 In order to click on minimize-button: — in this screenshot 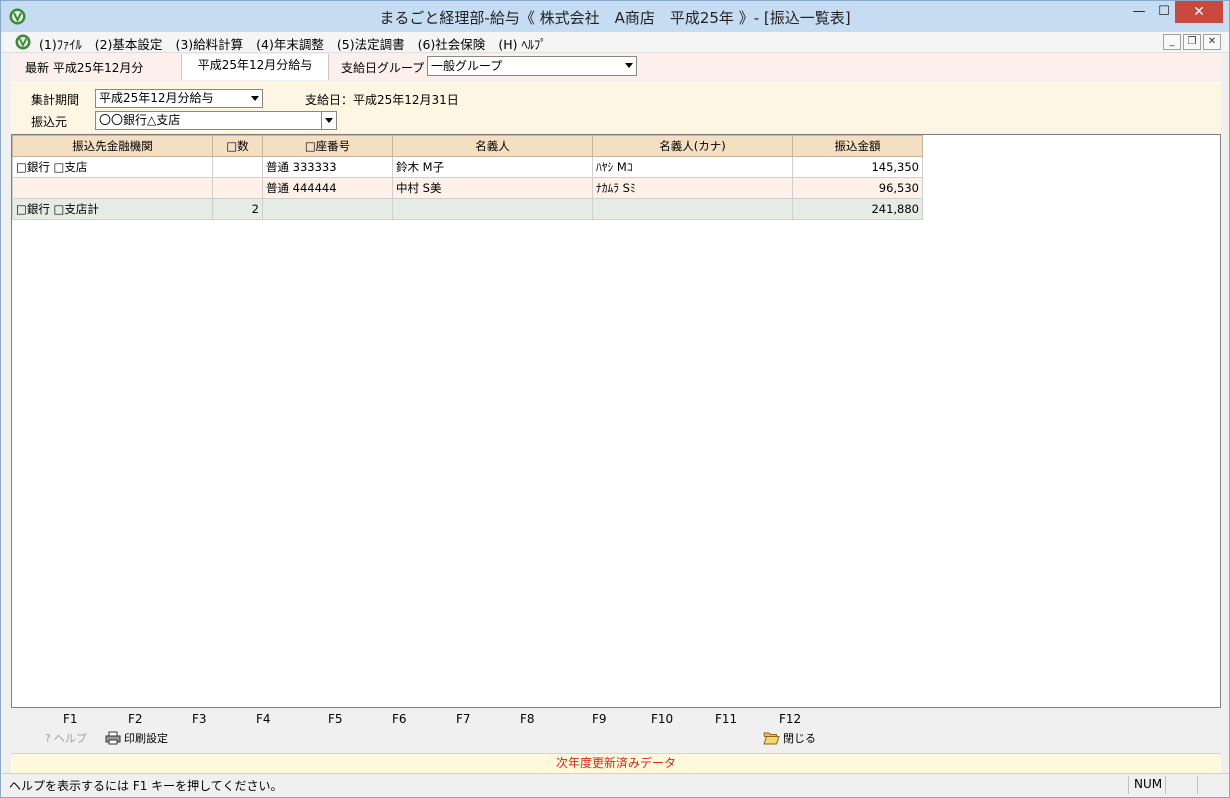, I will do `click(1139, 12)`.